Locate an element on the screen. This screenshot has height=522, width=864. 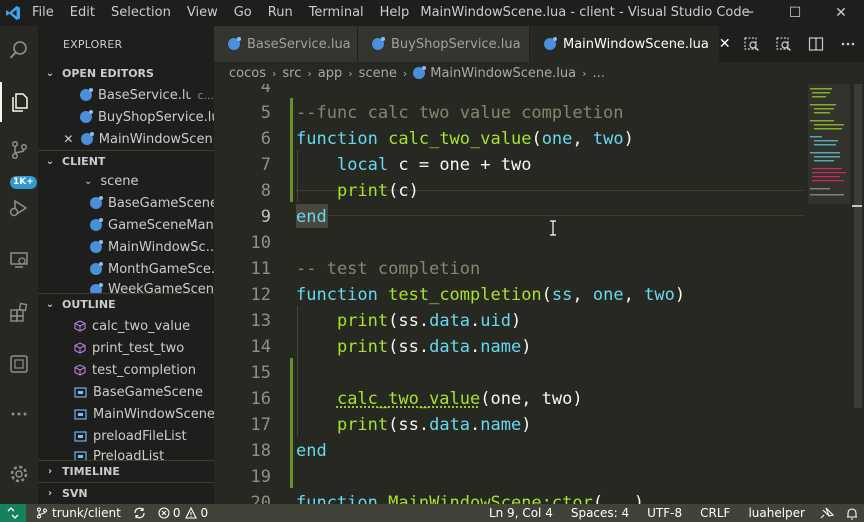
folder-item-scene: ⌄ scene is located at coordinates (126, 181).